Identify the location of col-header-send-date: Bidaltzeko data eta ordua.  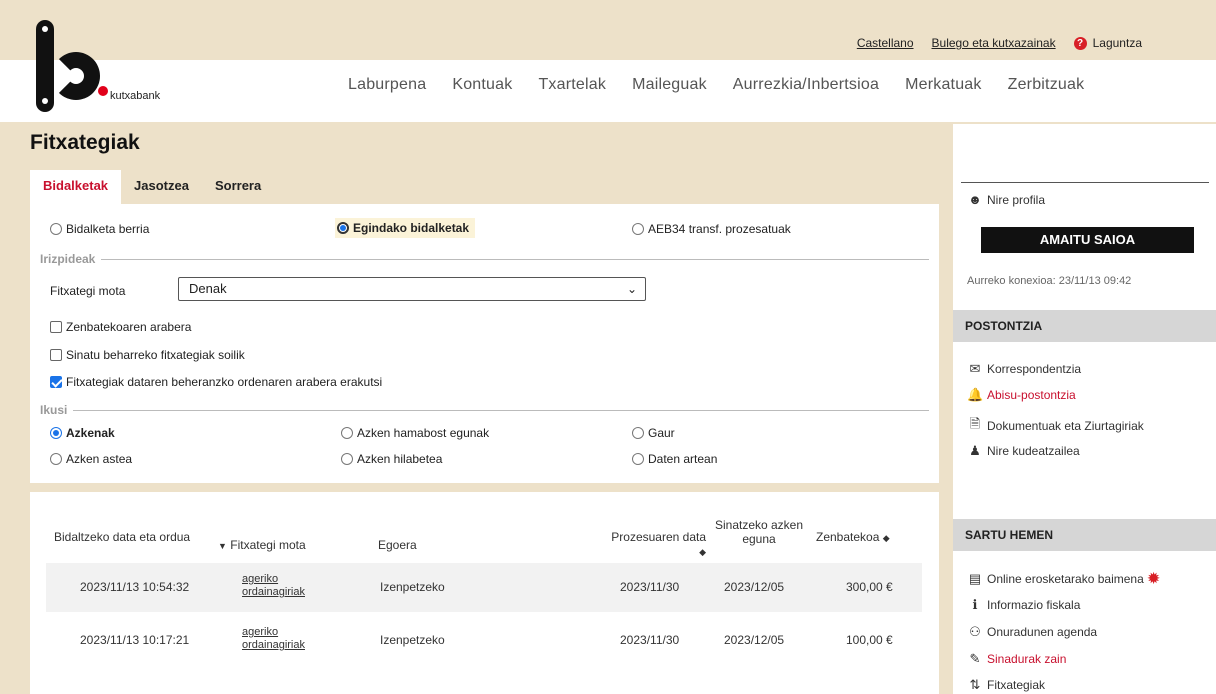
(129, 537).